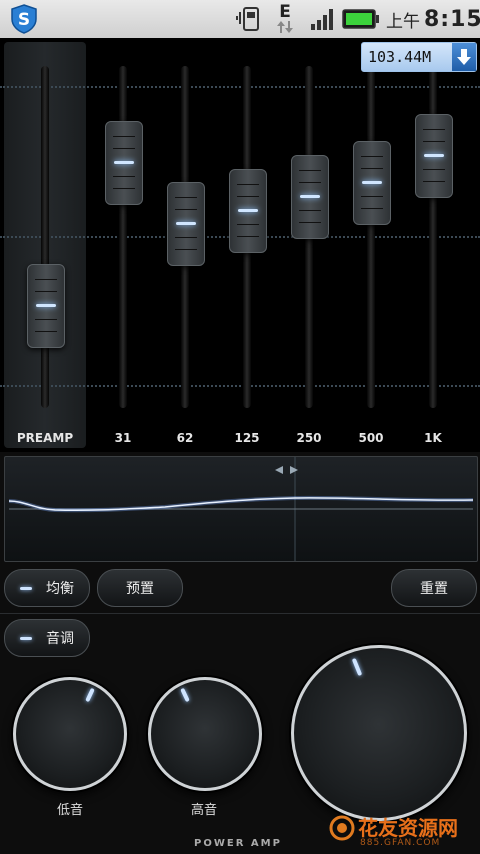 Image resolution: width=480 pixels, height=854 pixels. I want to click on eq-curve-display, so click(241, 509).